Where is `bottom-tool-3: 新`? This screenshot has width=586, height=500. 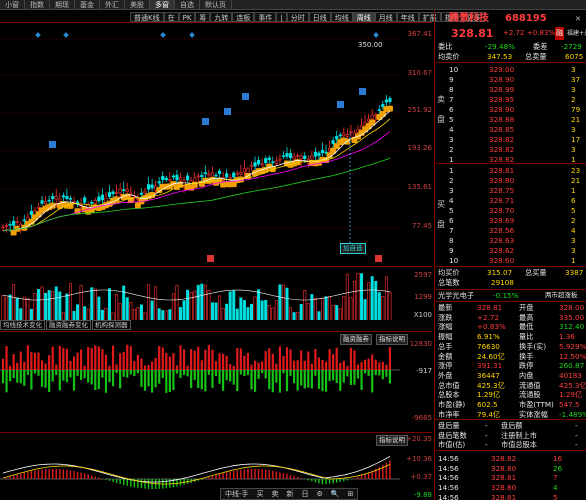
bottom-tool-3: 新 is located at coordinates (290, 494).